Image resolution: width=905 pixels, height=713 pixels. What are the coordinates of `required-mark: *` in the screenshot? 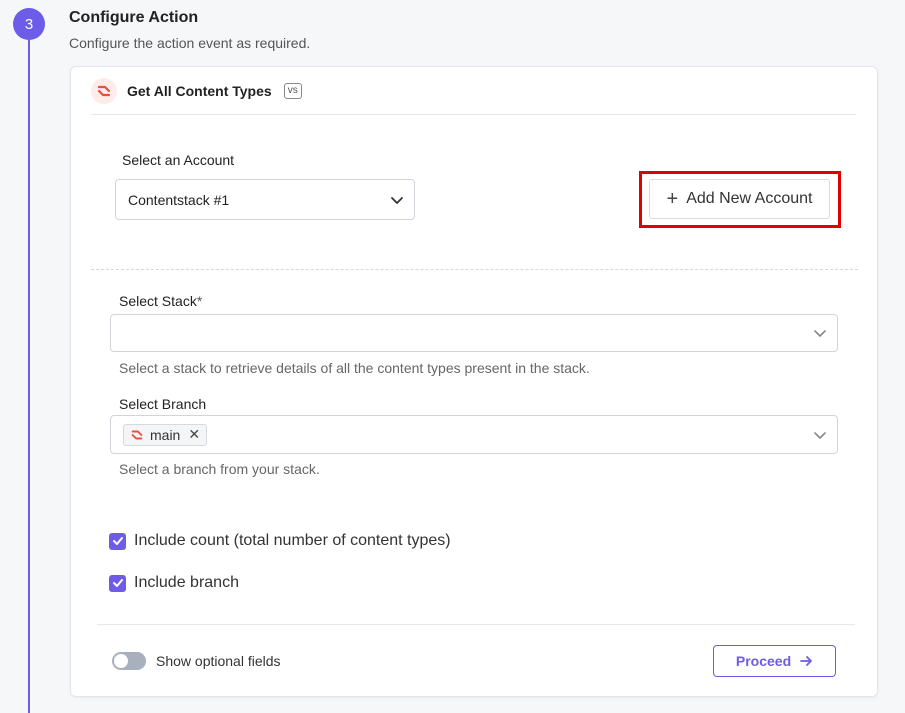 It's located at (199, 301).